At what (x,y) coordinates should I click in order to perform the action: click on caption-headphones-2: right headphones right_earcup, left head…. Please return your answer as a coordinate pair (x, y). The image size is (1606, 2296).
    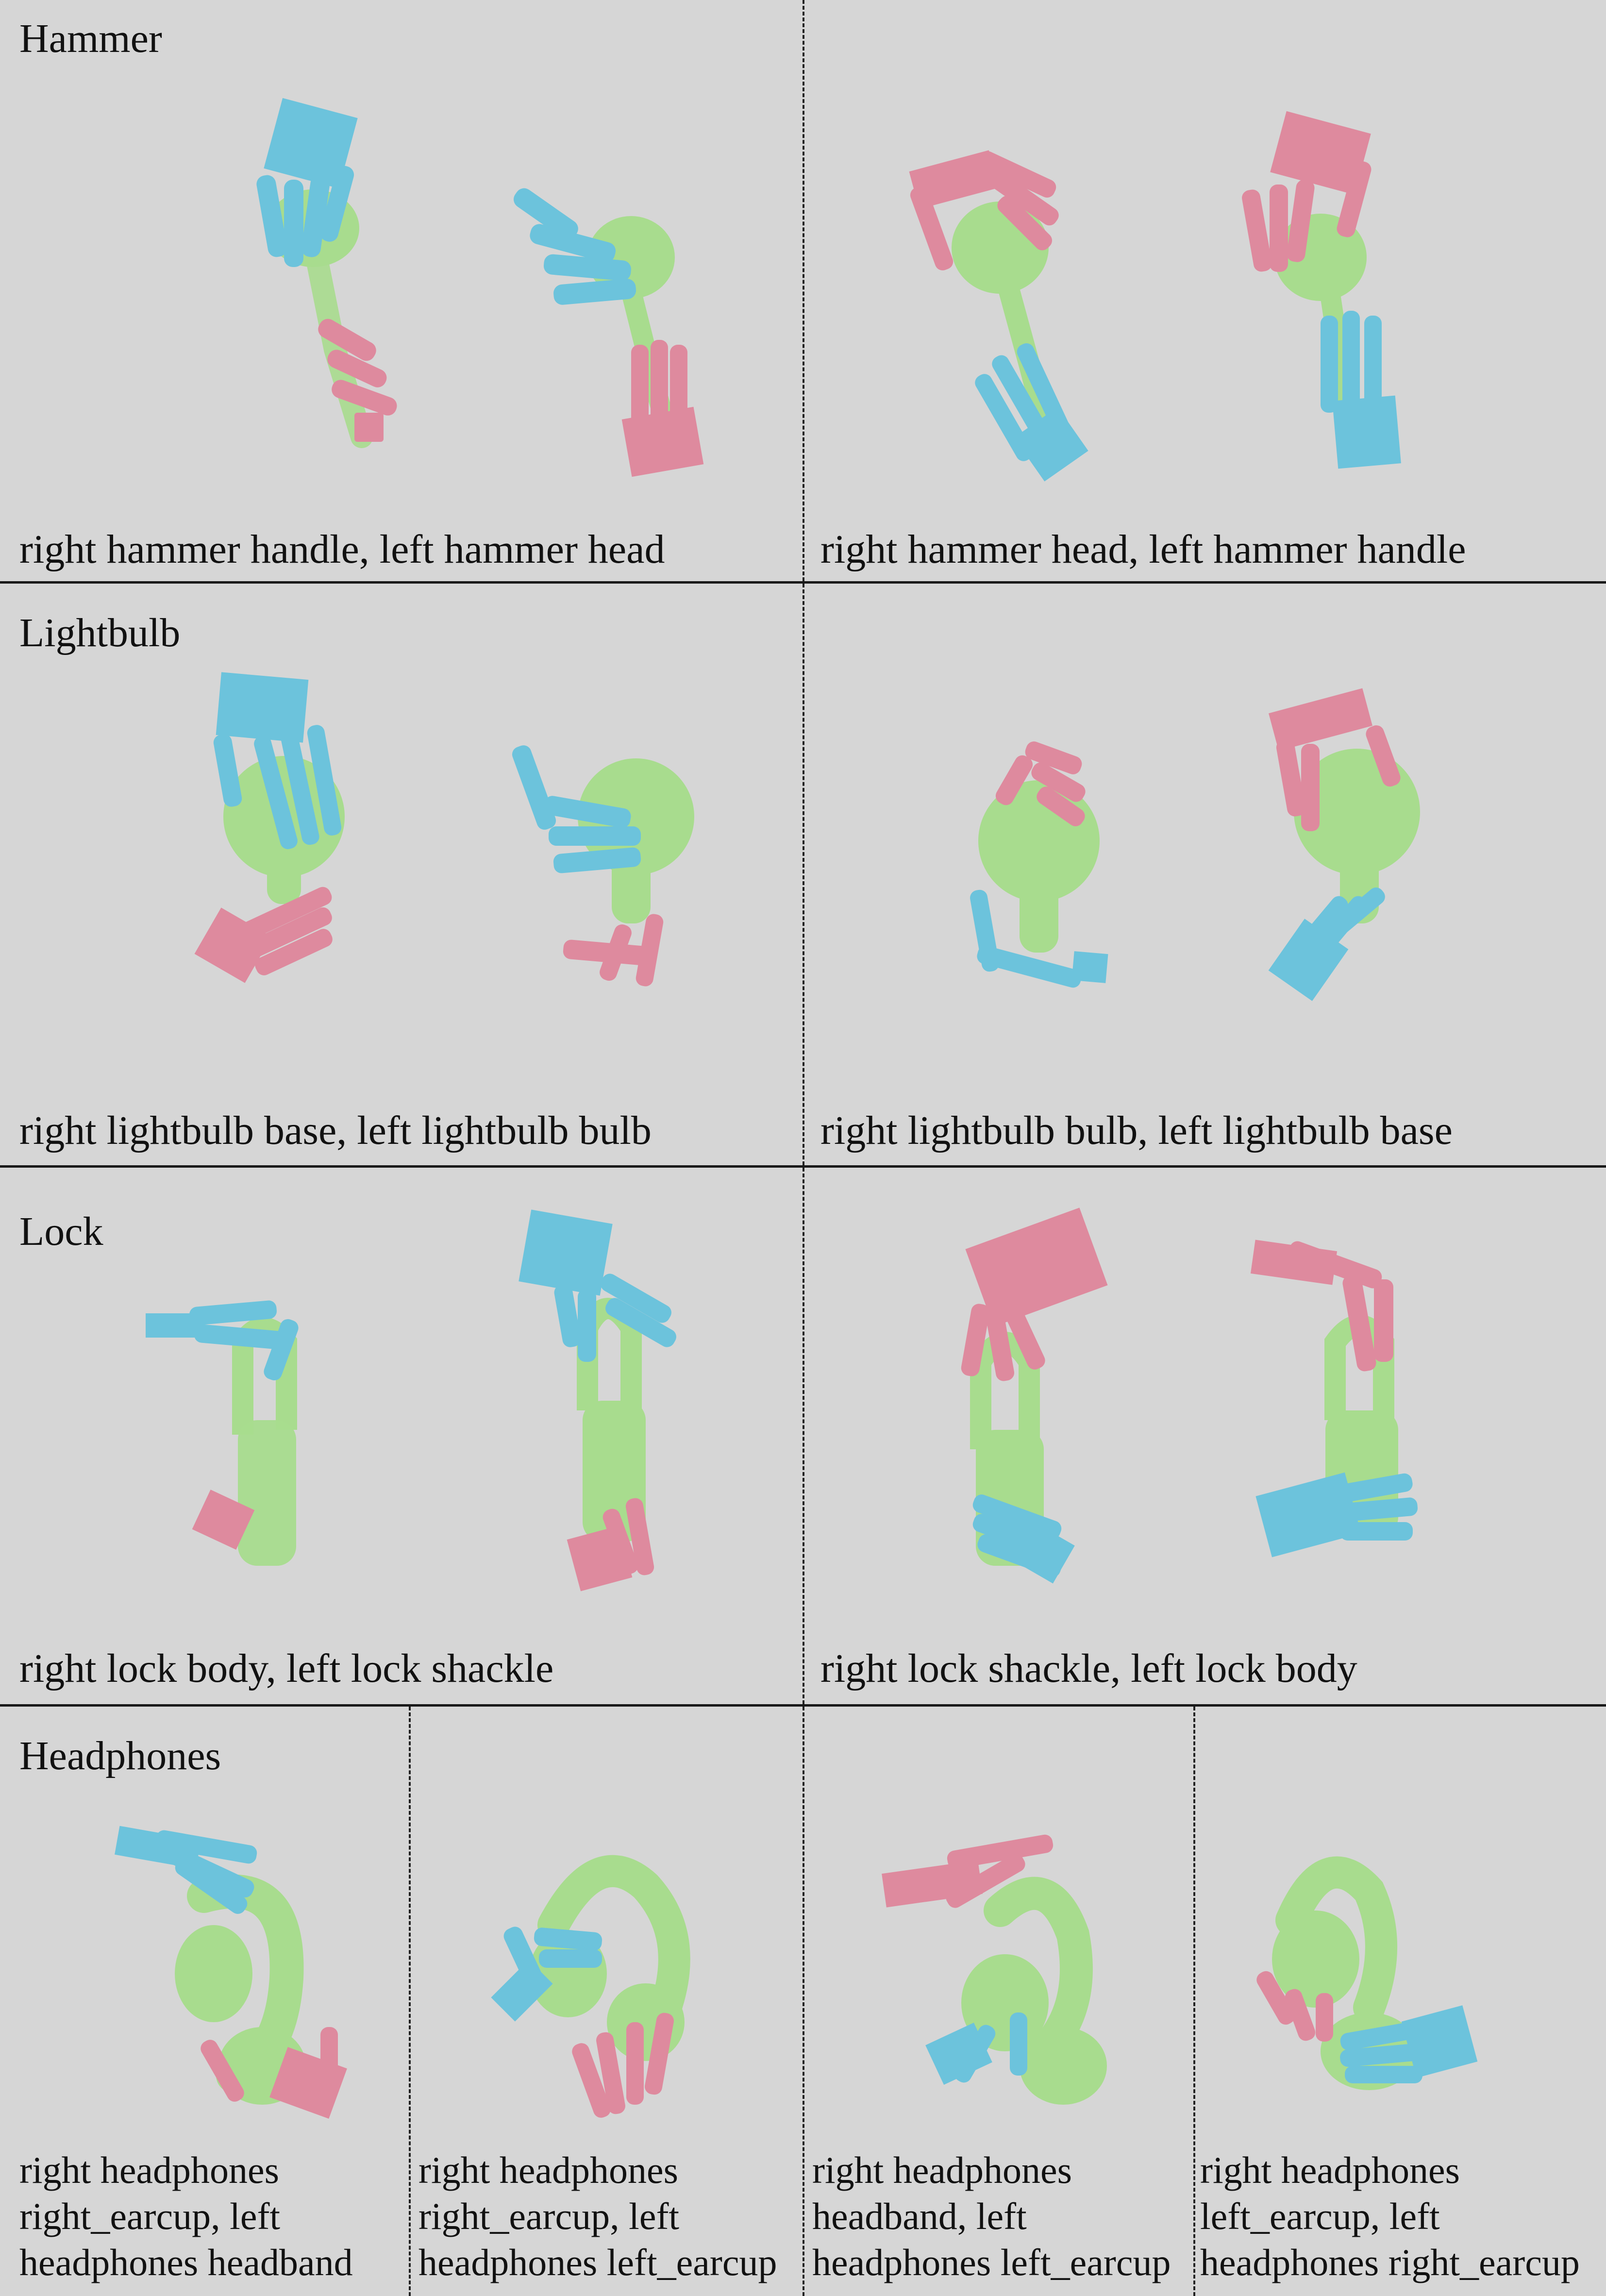
    Looking at the image, I should click on (597, 2216).